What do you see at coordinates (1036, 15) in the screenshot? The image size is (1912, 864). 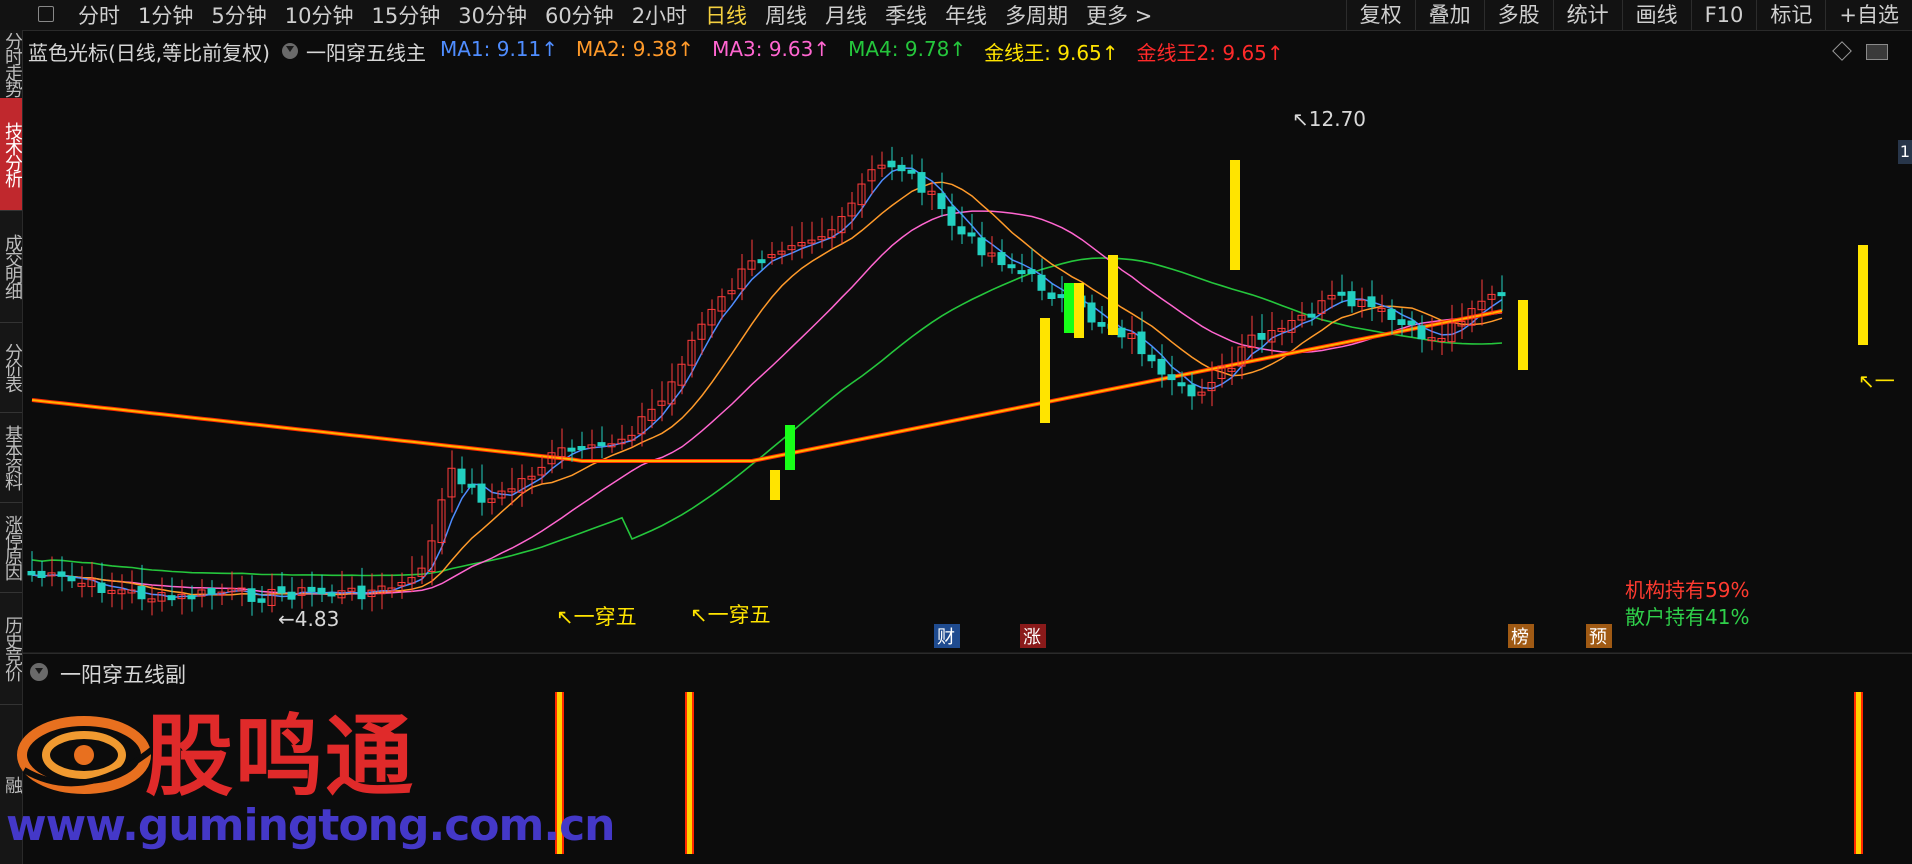 I see `period-tab: 多周期` at bounding box center [1036, 15].